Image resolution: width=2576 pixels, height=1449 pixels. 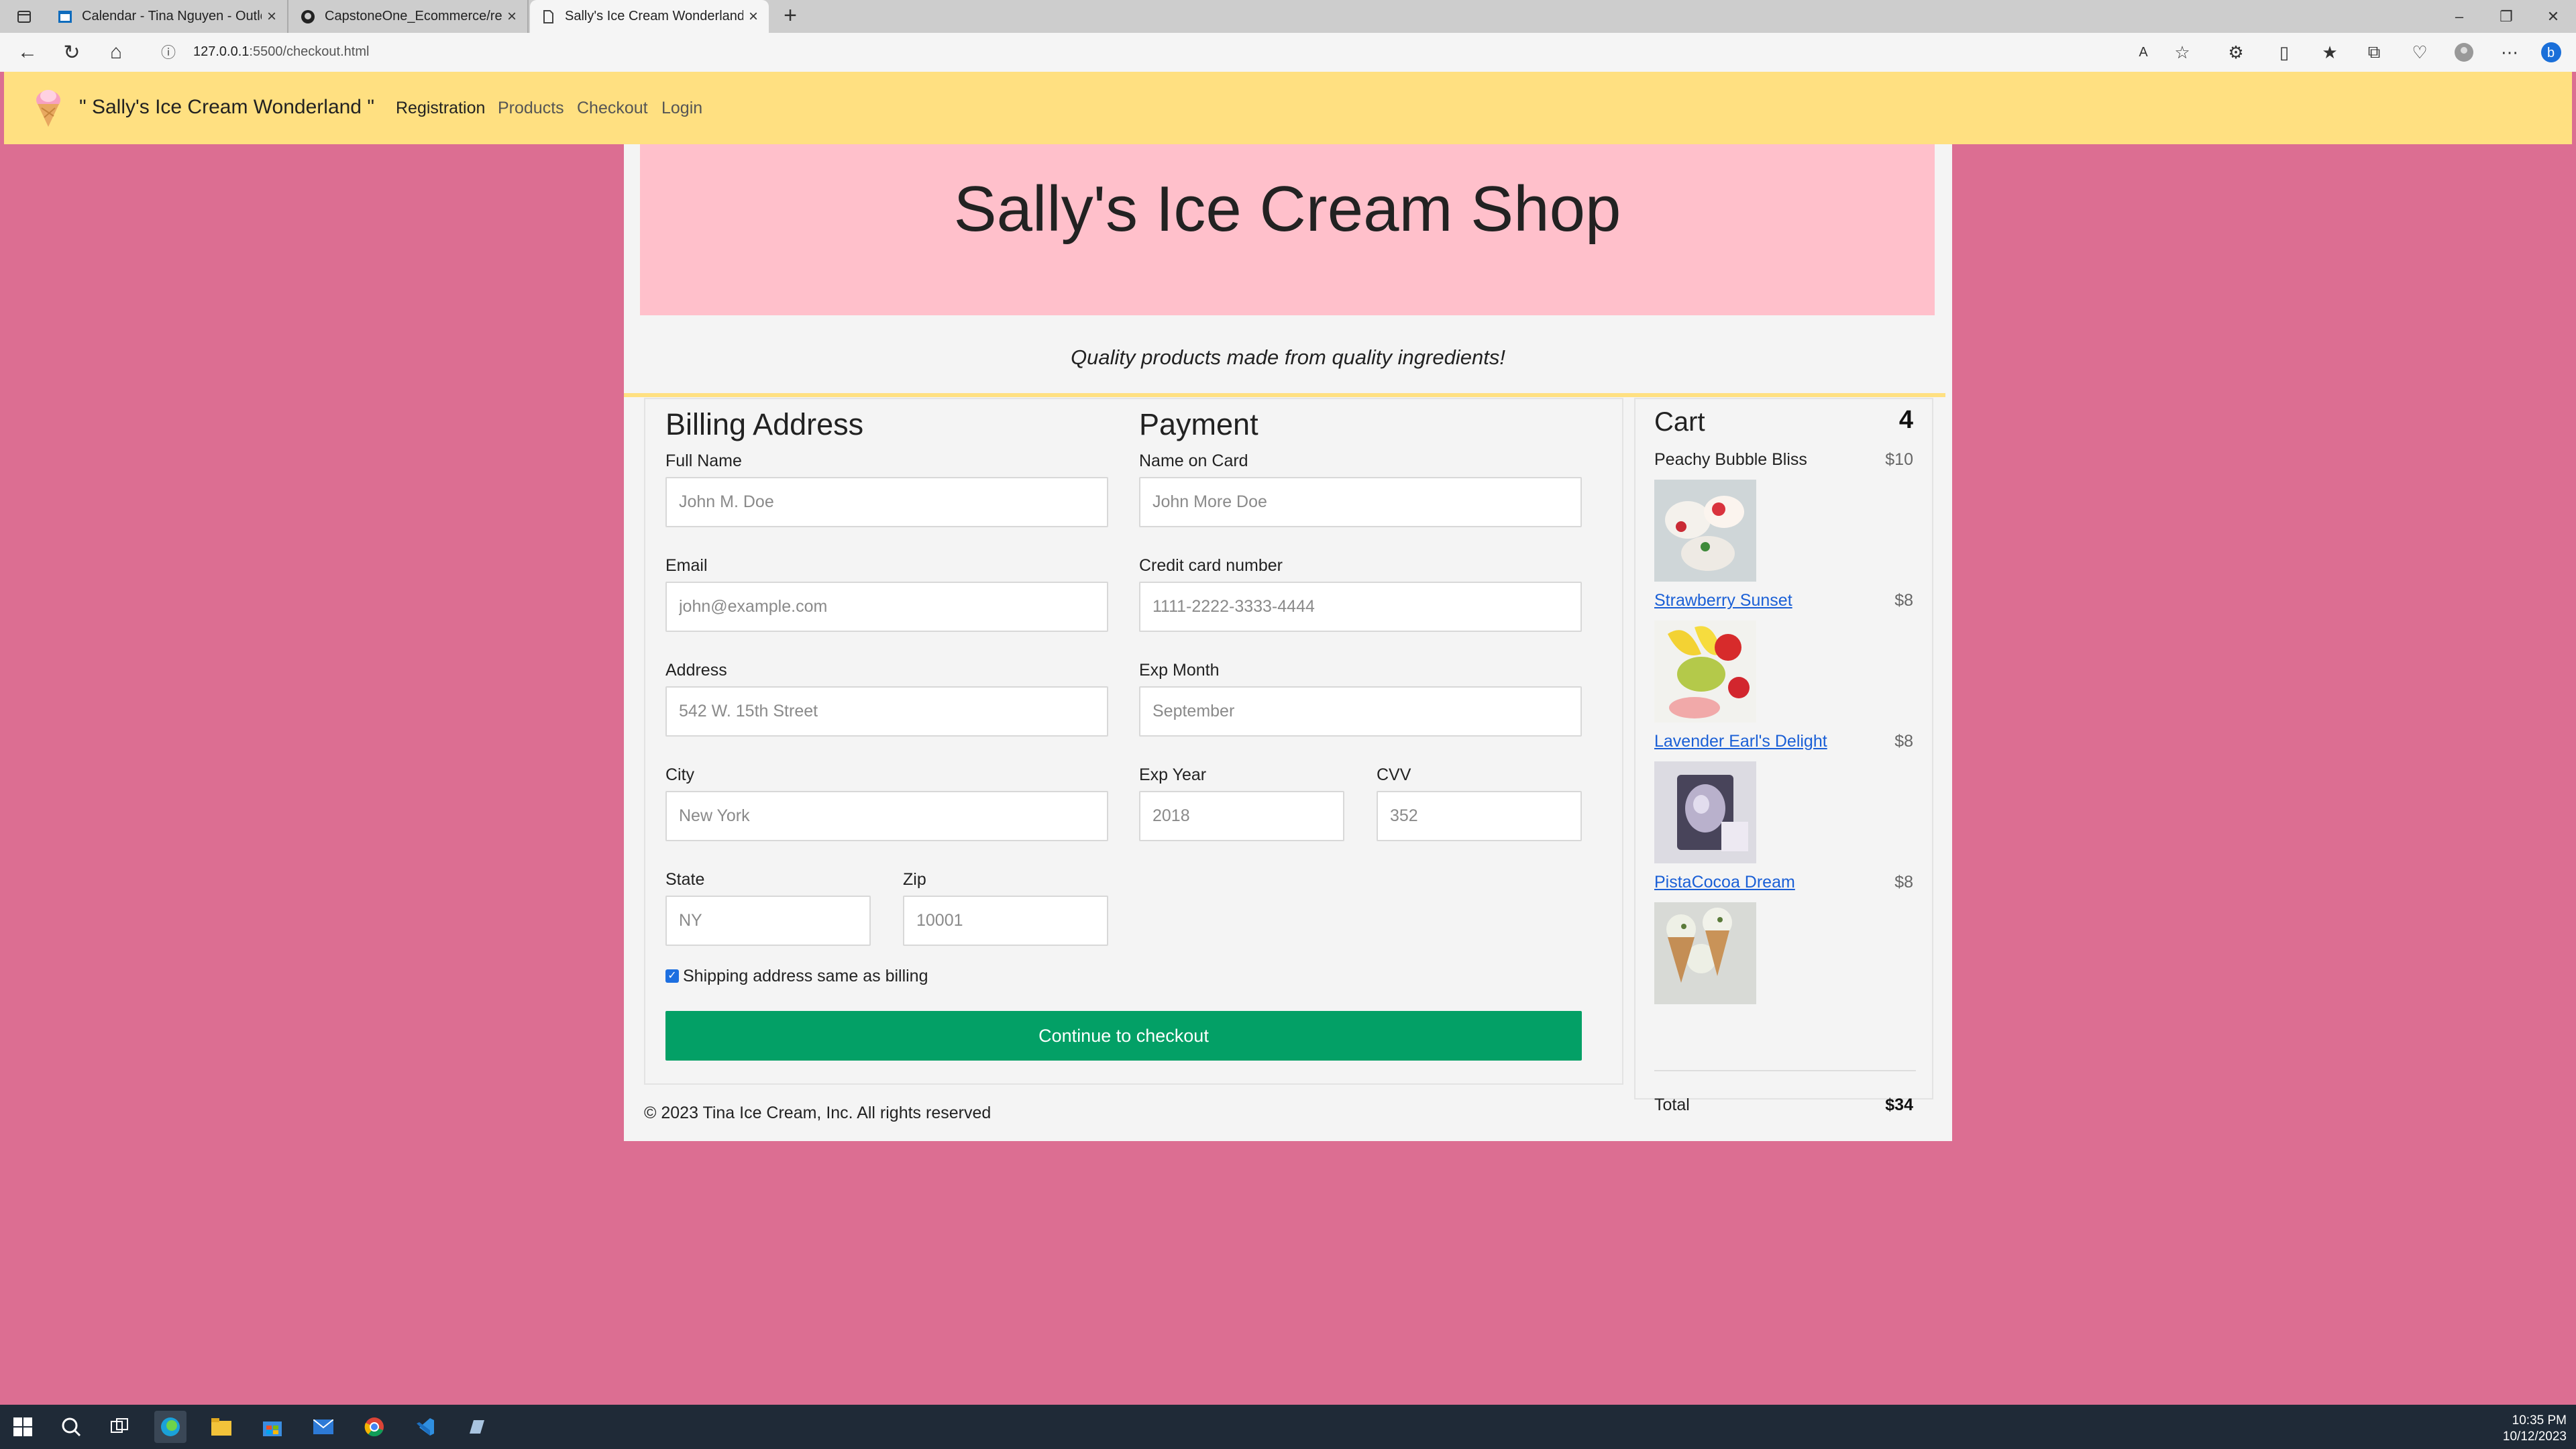 What do you see at coordinates (886, 607) in the screenshot?
I see `email-input` at bounding box center [886, 607].